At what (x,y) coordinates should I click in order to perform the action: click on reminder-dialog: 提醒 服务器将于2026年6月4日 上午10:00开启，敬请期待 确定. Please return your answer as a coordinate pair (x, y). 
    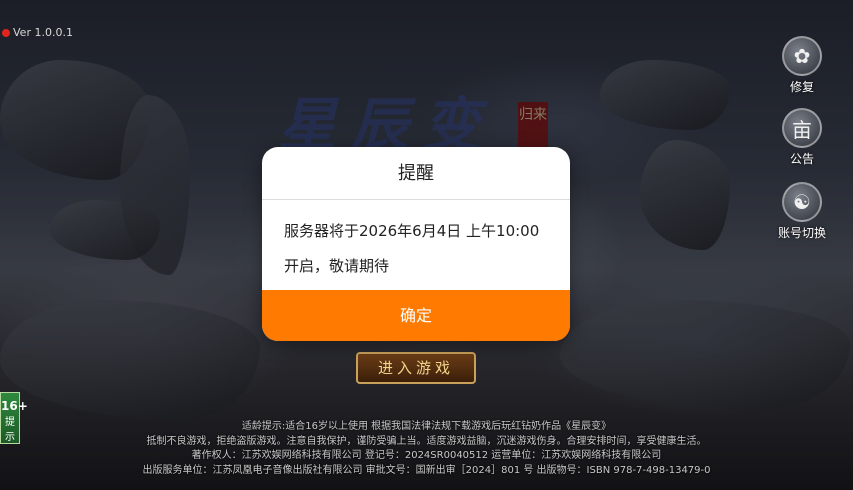
    Looking at the image, I should click on (416, 244).